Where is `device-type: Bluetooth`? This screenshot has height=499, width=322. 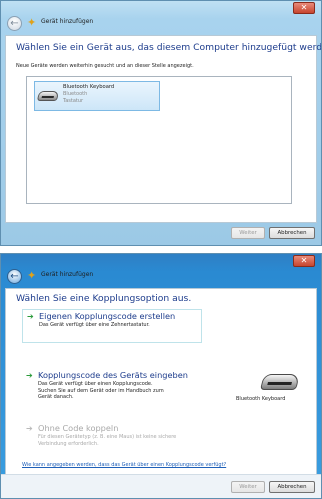 device-type: Bluetooth is located at coordinates (75, 94).